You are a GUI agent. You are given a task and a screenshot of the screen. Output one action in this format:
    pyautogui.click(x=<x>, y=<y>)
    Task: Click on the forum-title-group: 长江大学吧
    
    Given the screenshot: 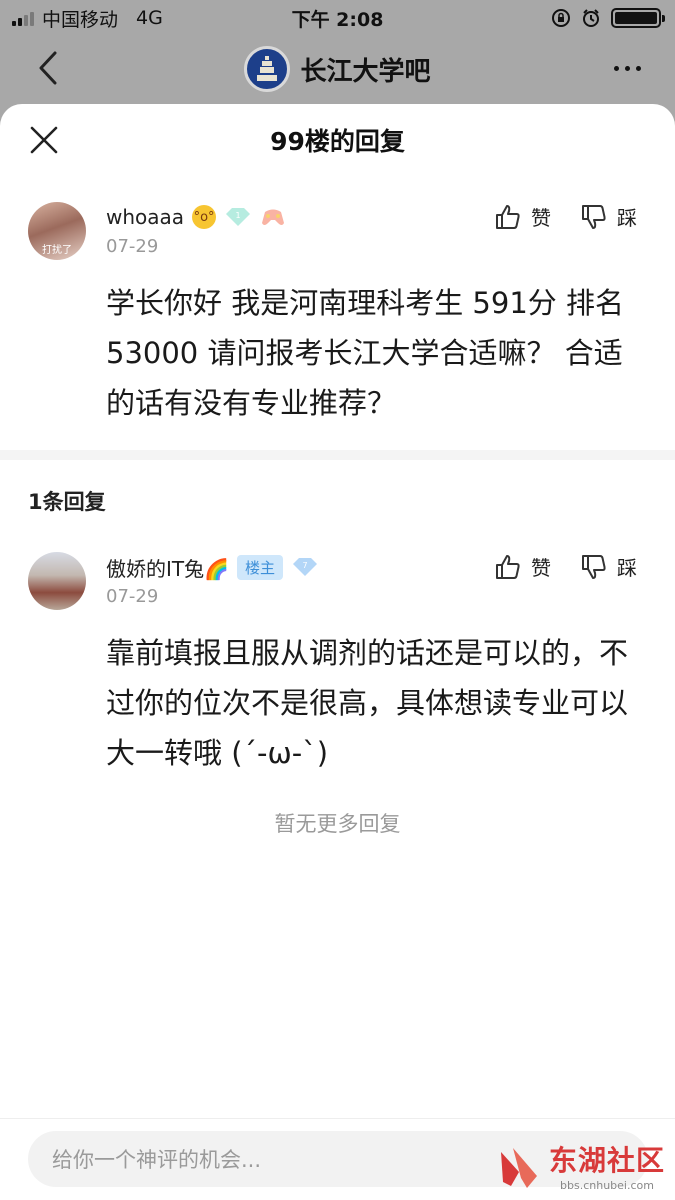 What is the action you would take?
    pyautogui.click(x=337, y=69)
    